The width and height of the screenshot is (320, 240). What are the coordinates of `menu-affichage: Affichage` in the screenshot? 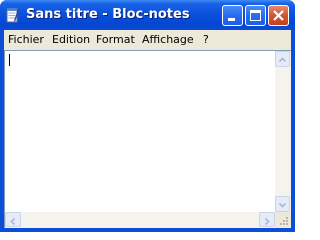 It's located at (168, 40).